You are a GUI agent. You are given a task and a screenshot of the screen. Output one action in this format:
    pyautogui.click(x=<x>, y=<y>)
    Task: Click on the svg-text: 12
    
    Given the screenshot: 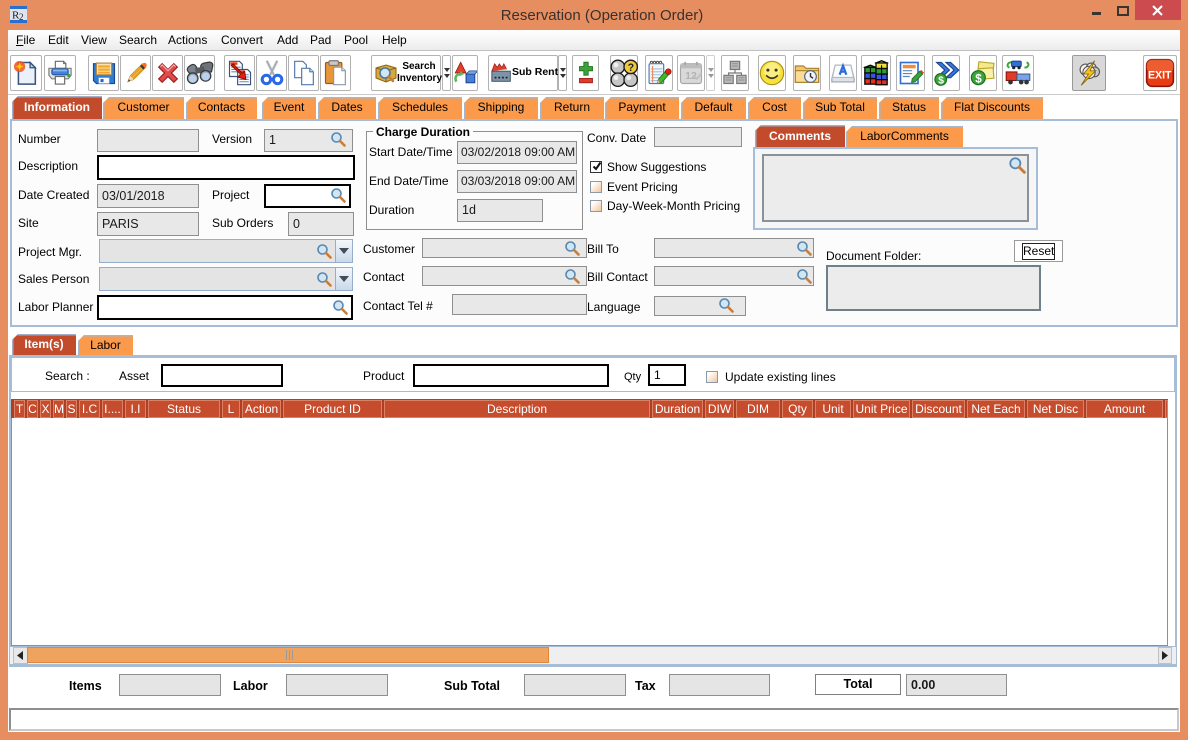 What is the action you would take?
    pyautogui.click(x=691, y=76)
    